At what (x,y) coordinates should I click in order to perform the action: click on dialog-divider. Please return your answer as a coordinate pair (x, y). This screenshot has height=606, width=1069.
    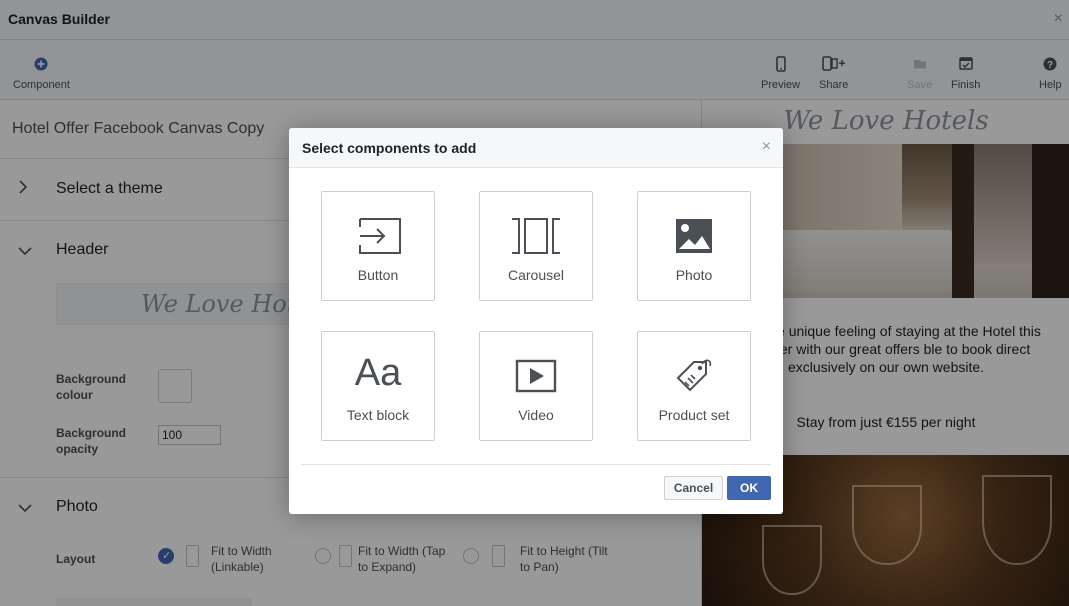
    Looking at the image, I should click on (536, 464).